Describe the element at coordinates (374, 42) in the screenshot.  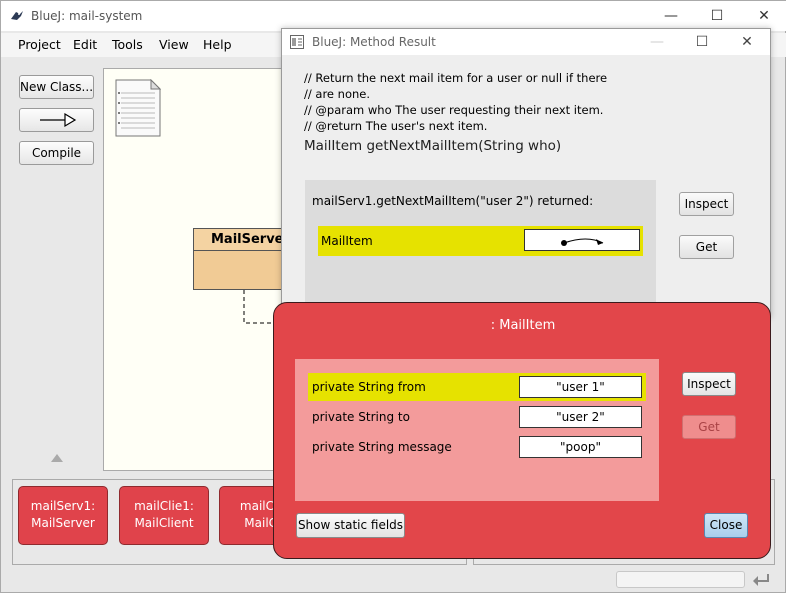
I see `dialog-title: BlueJ: Method Result` at that location.